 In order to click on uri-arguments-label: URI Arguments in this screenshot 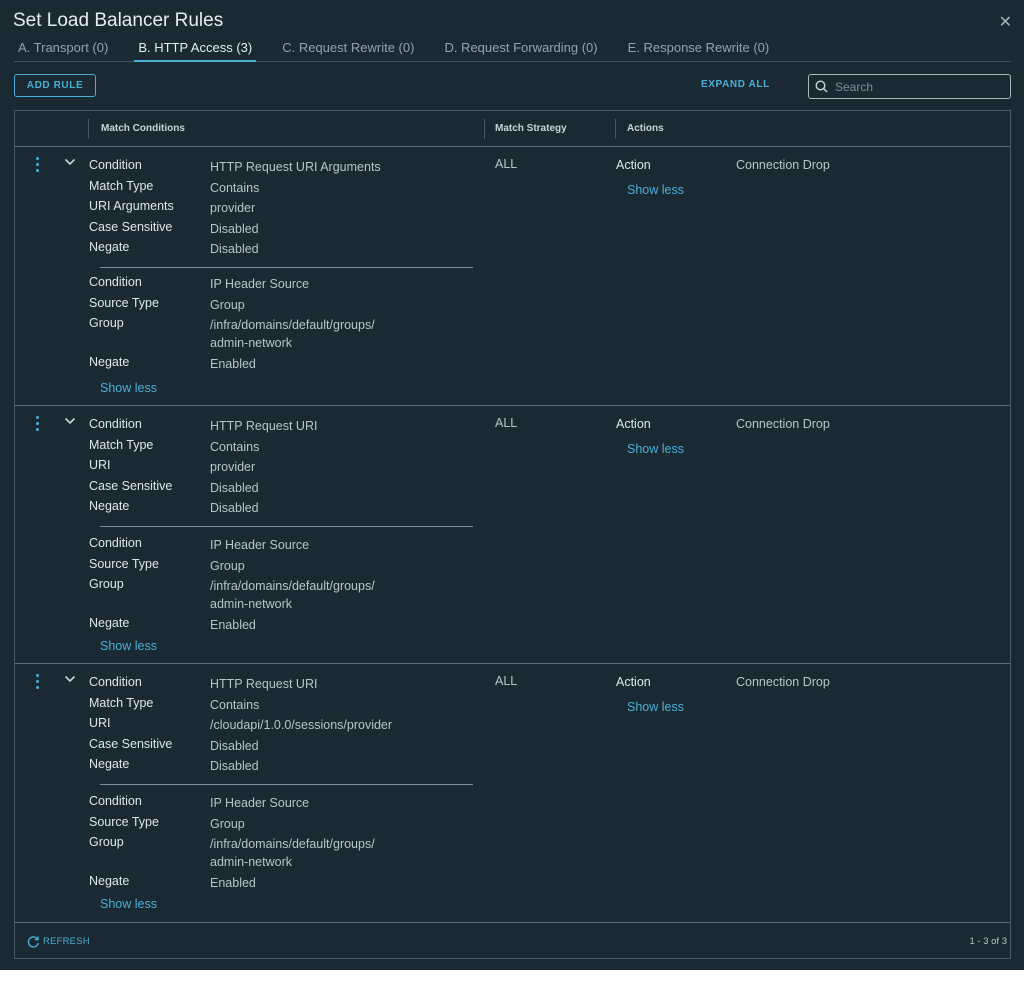, I will do `click(131, 206)`.